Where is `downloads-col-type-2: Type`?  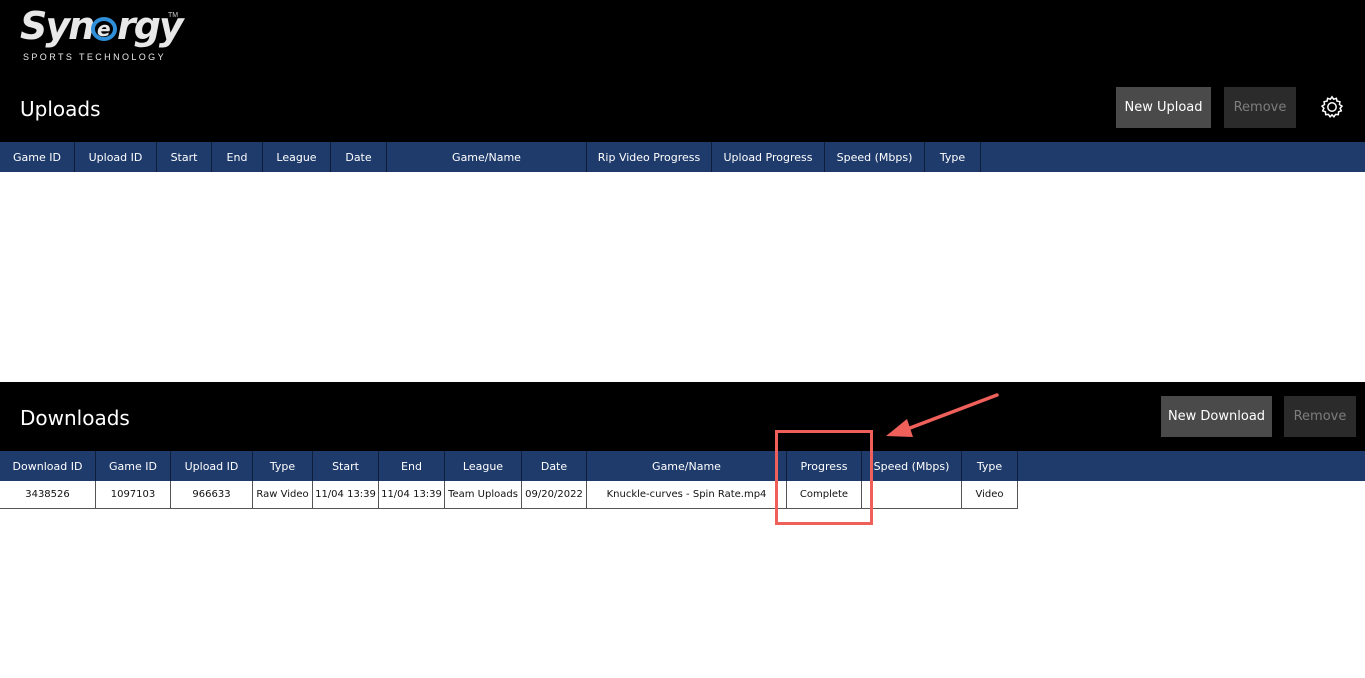 downloads-col-type-2: Type is located at coordinates (990, 466).